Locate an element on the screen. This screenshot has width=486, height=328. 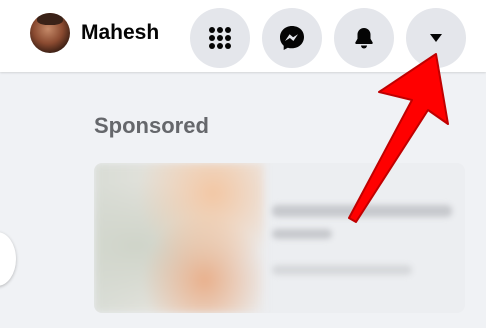
bell-icon is located at coordinates (364, 38).